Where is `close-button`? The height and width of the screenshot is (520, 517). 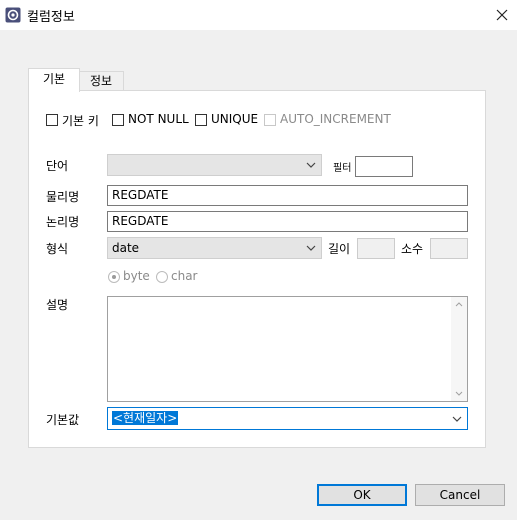 close-button is located at coordinates (502, 15).